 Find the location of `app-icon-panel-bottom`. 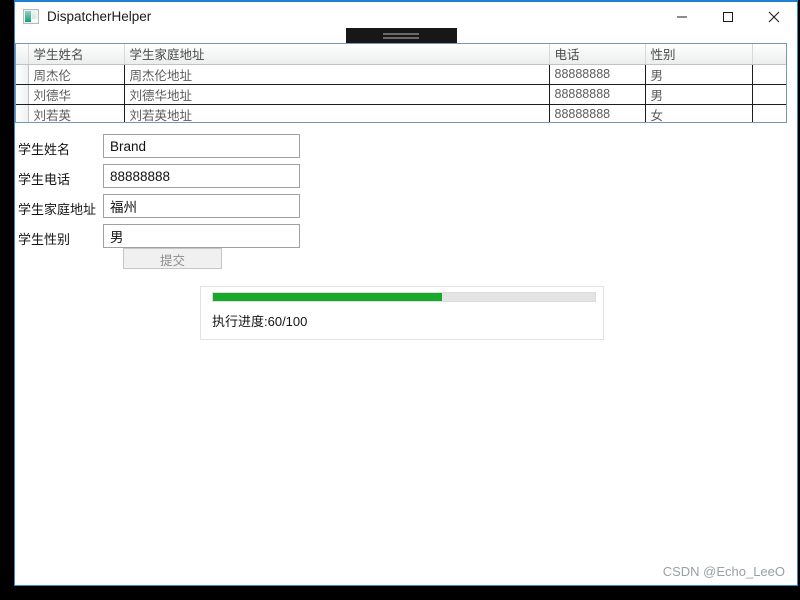

app-icon-panel-bottom is located at coordinates (35, 20).